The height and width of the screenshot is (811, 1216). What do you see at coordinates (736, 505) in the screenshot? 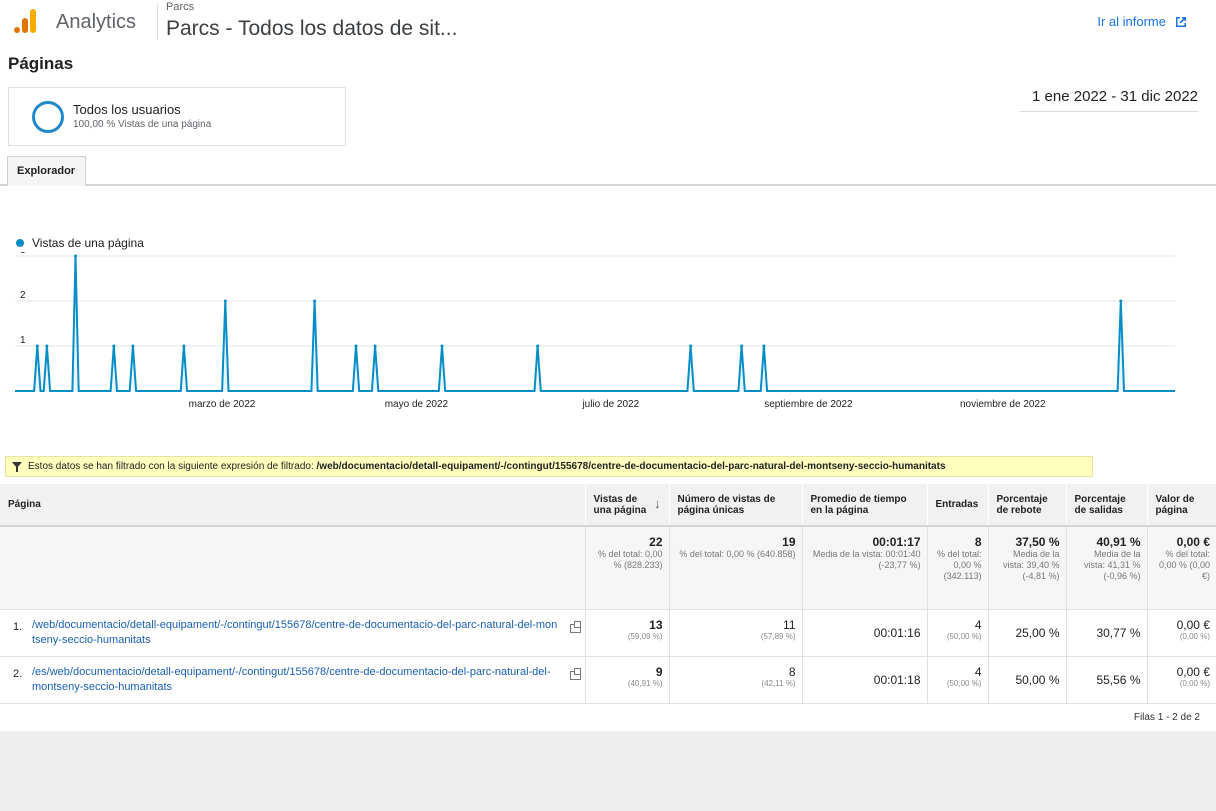
I see `col-header-unique-pageviews: Número de vistas de página únicas` at bounding box center [736, 505].